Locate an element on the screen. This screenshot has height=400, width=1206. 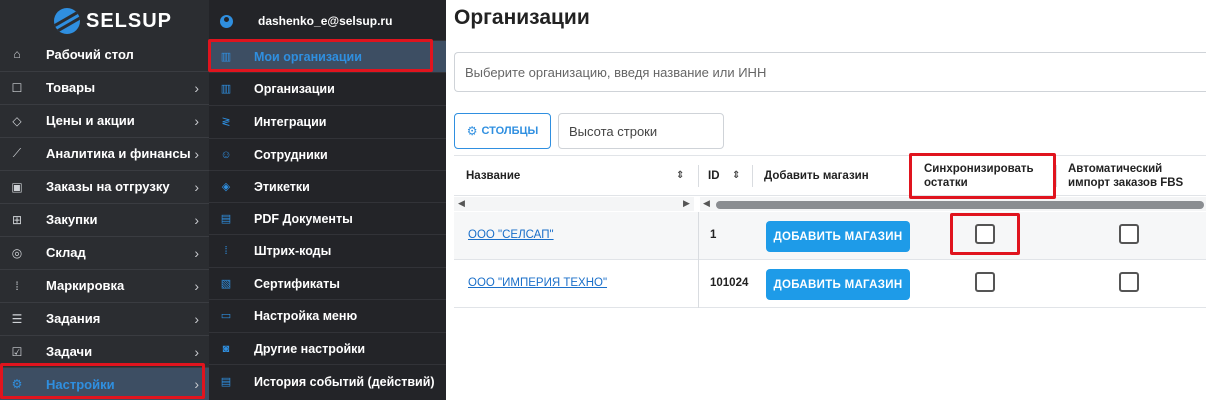
sidebar-item-label: Склад is located at coordinates (66, 252).